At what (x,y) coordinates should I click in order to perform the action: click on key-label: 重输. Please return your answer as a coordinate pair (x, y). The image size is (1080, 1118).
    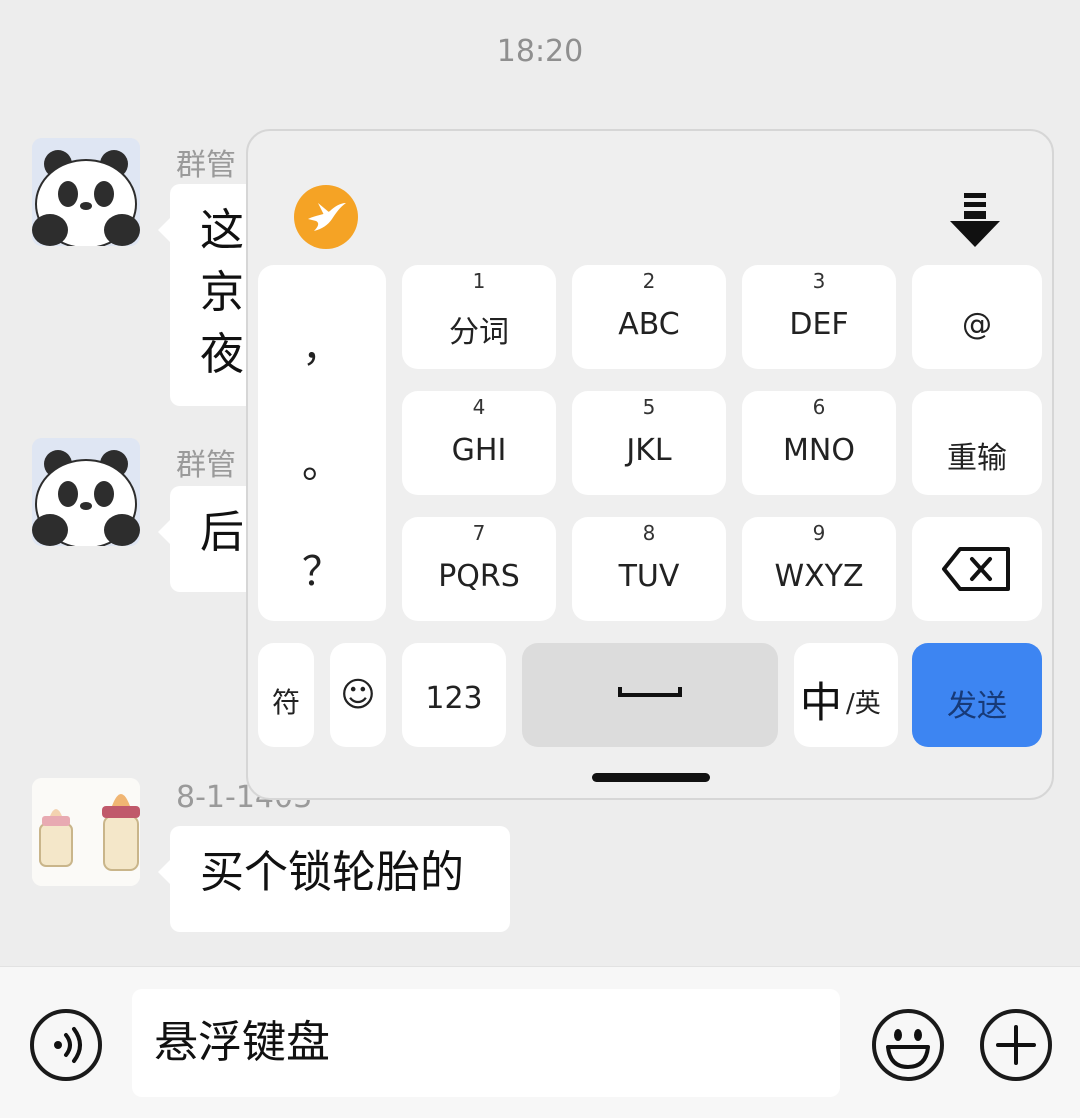
    Looking at the image, I should click on (977, 458).